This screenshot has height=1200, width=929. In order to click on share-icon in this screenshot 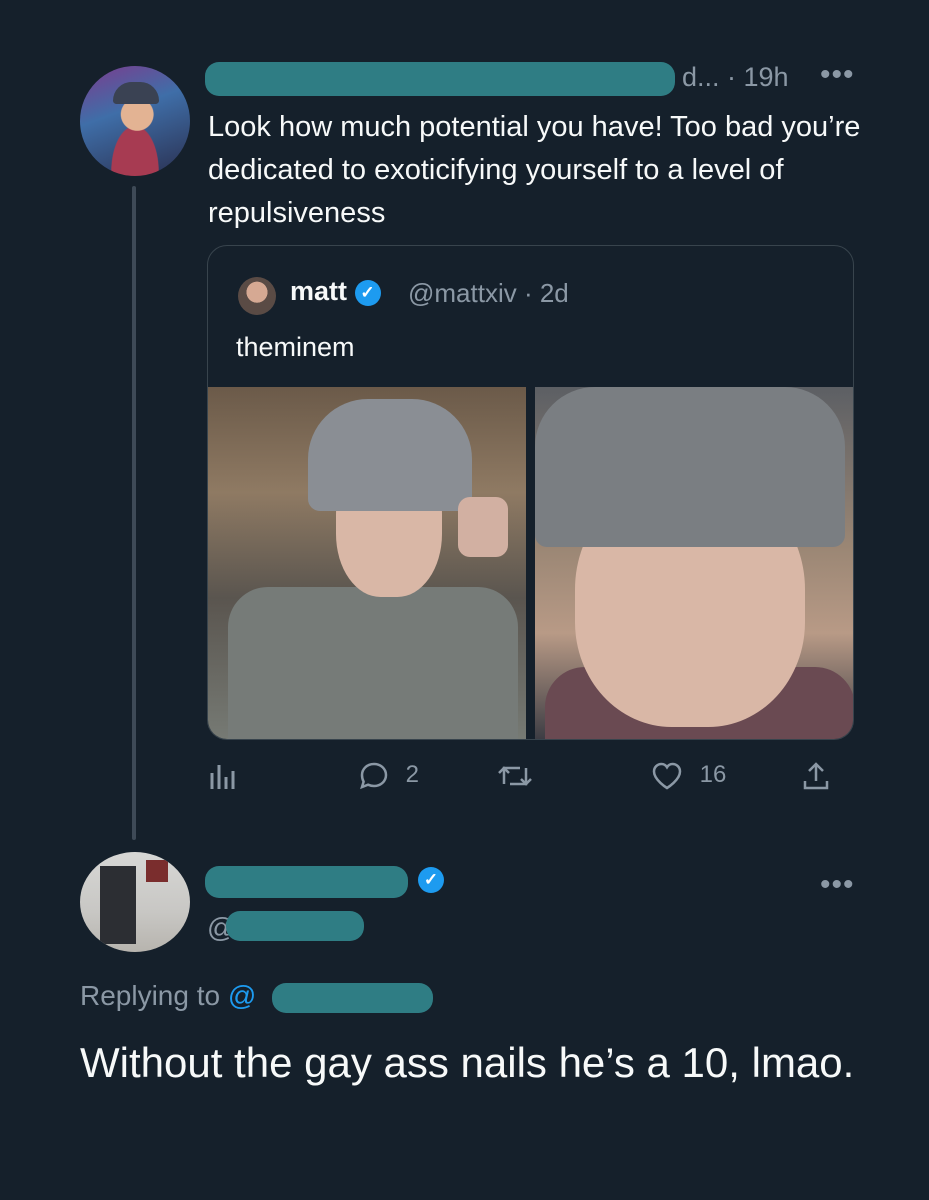, I will do `click(816, 775)`.